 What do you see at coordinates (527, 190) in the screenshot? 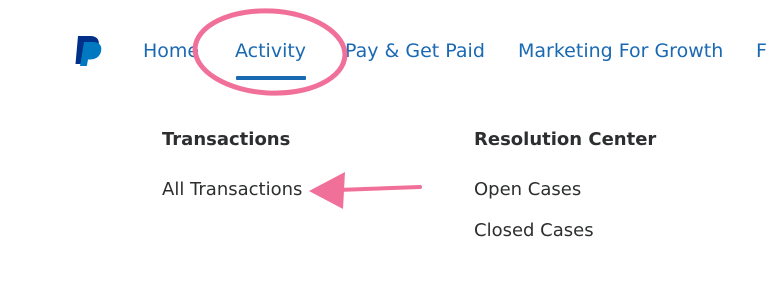
I see `open-cases-link: Open Cases` at bounding box center [527, 190].